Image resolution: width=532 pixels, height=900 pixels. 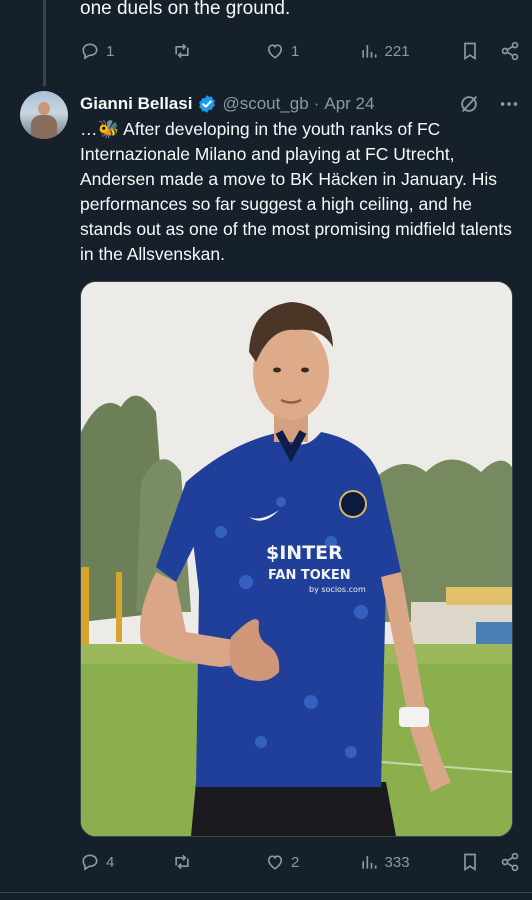 What do you see at coordinates (126, 51) in the screenshot?
I see `reply-button: 1` at bounding box center [126, 51].